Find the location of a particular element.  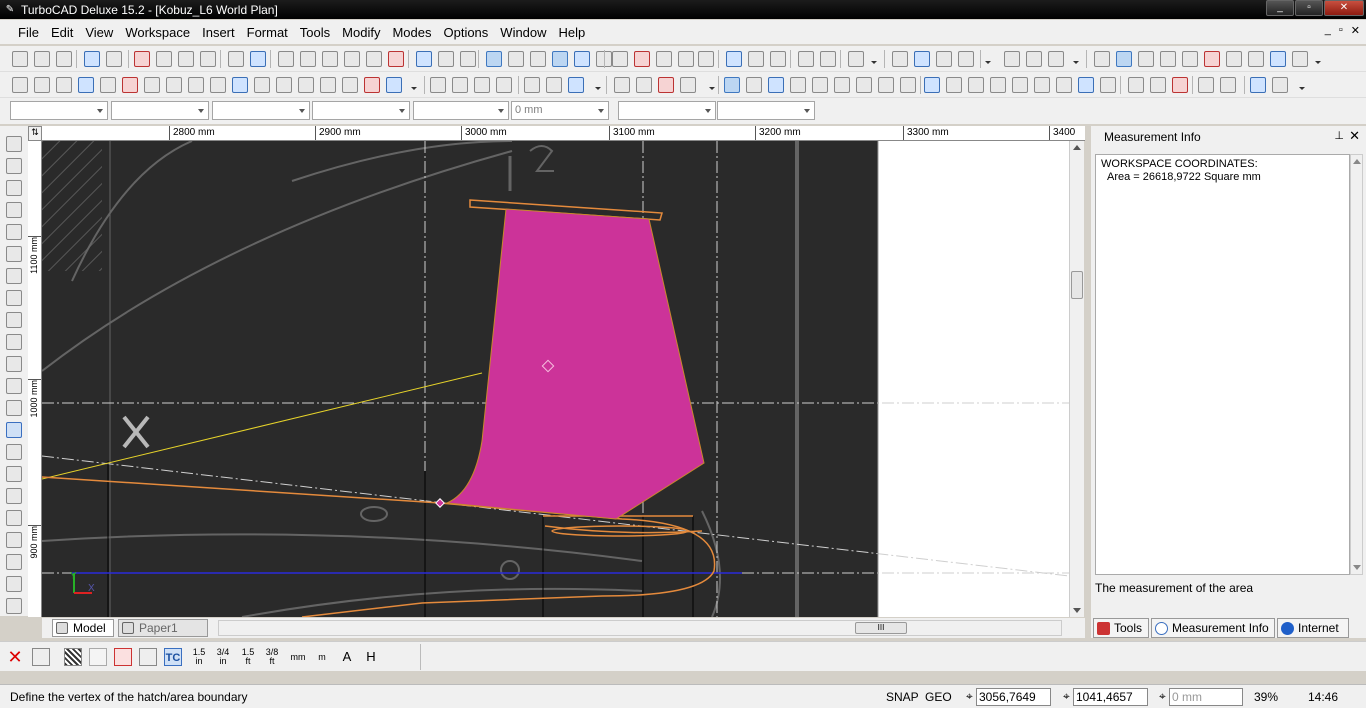

horizontal-scroll-thumb: III is located at coordinates (881, 628).